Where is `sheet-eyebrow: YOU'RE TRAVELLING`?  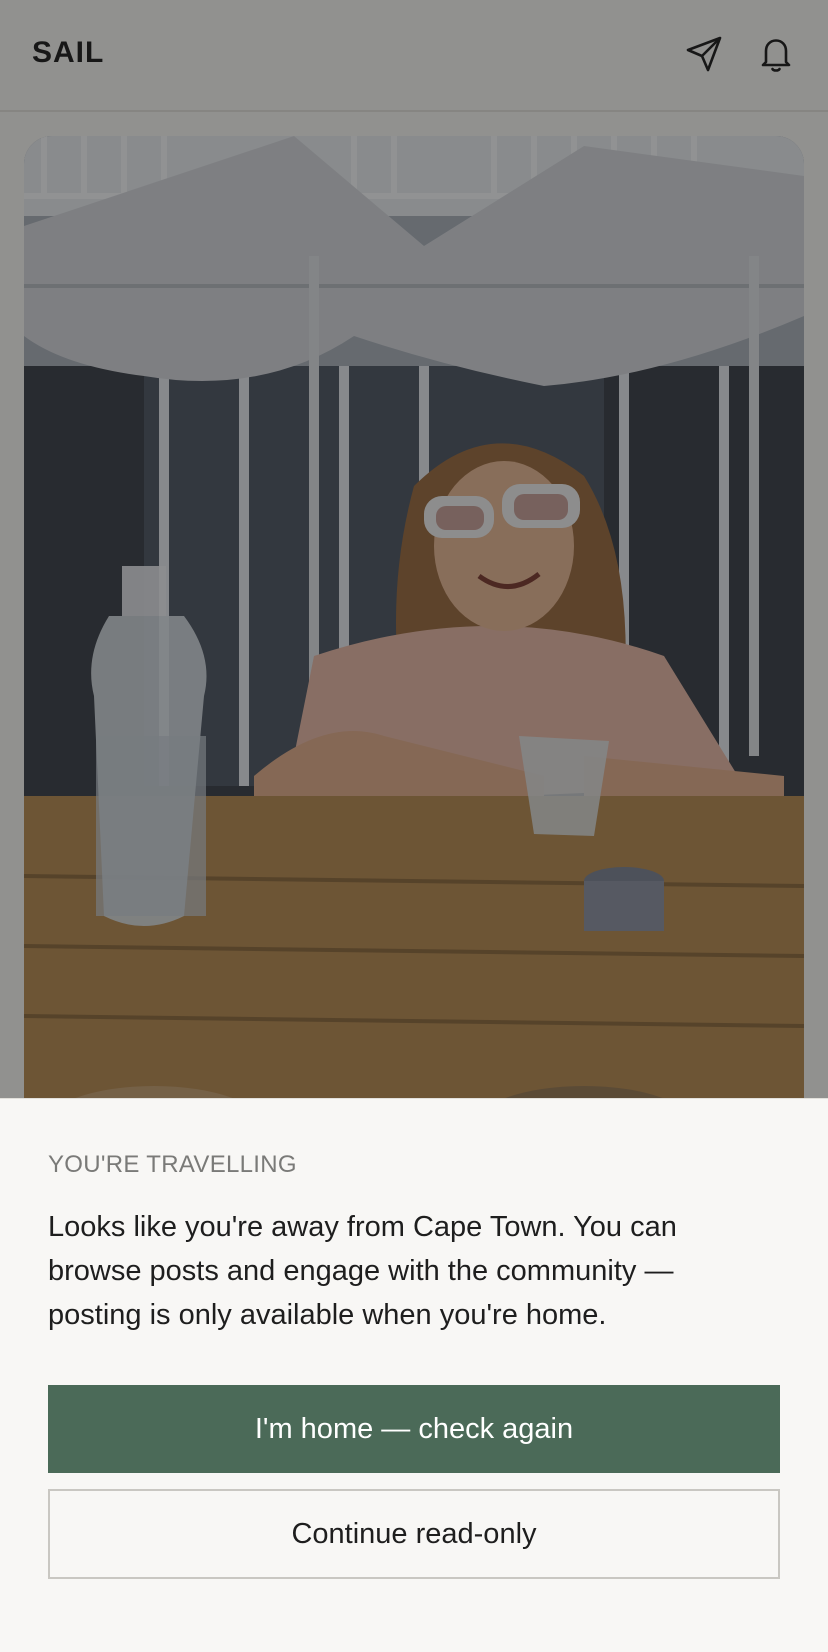 sheet-eyebrow: YOU'RE TRAVELLING is located at coordinates (172, 1164).